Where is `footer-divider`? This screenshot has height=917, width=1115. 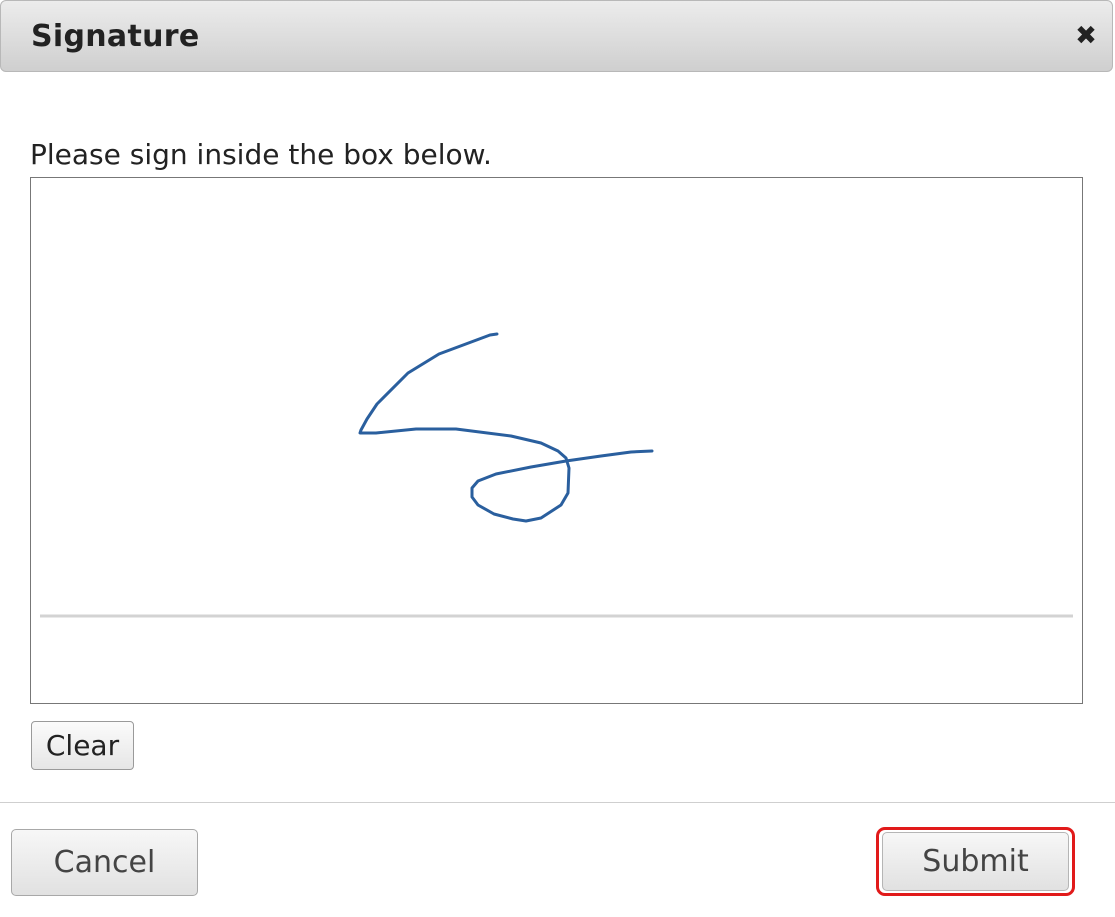 footer-divider is located at coordinates (557, 802).